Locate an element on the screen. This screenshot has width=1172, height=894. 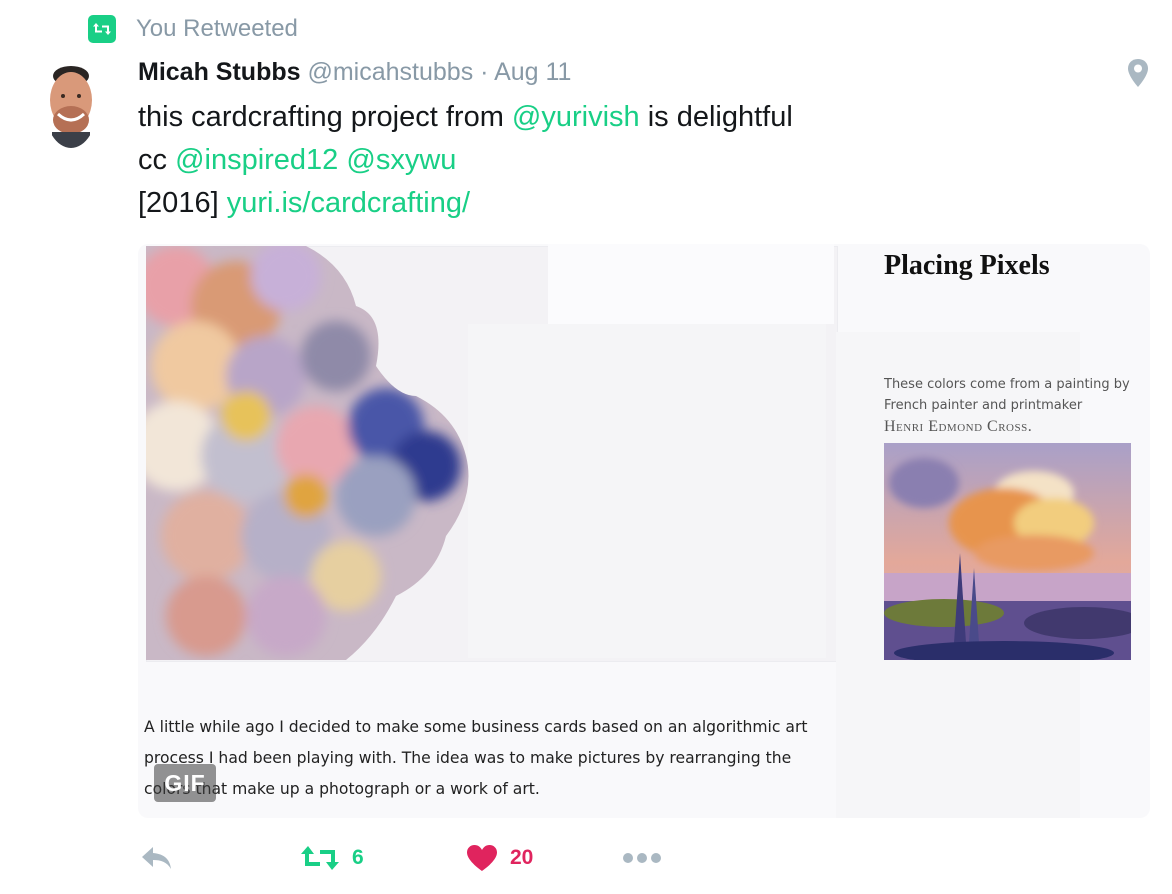
like-count: 20 is located at coordinates (522, 857).